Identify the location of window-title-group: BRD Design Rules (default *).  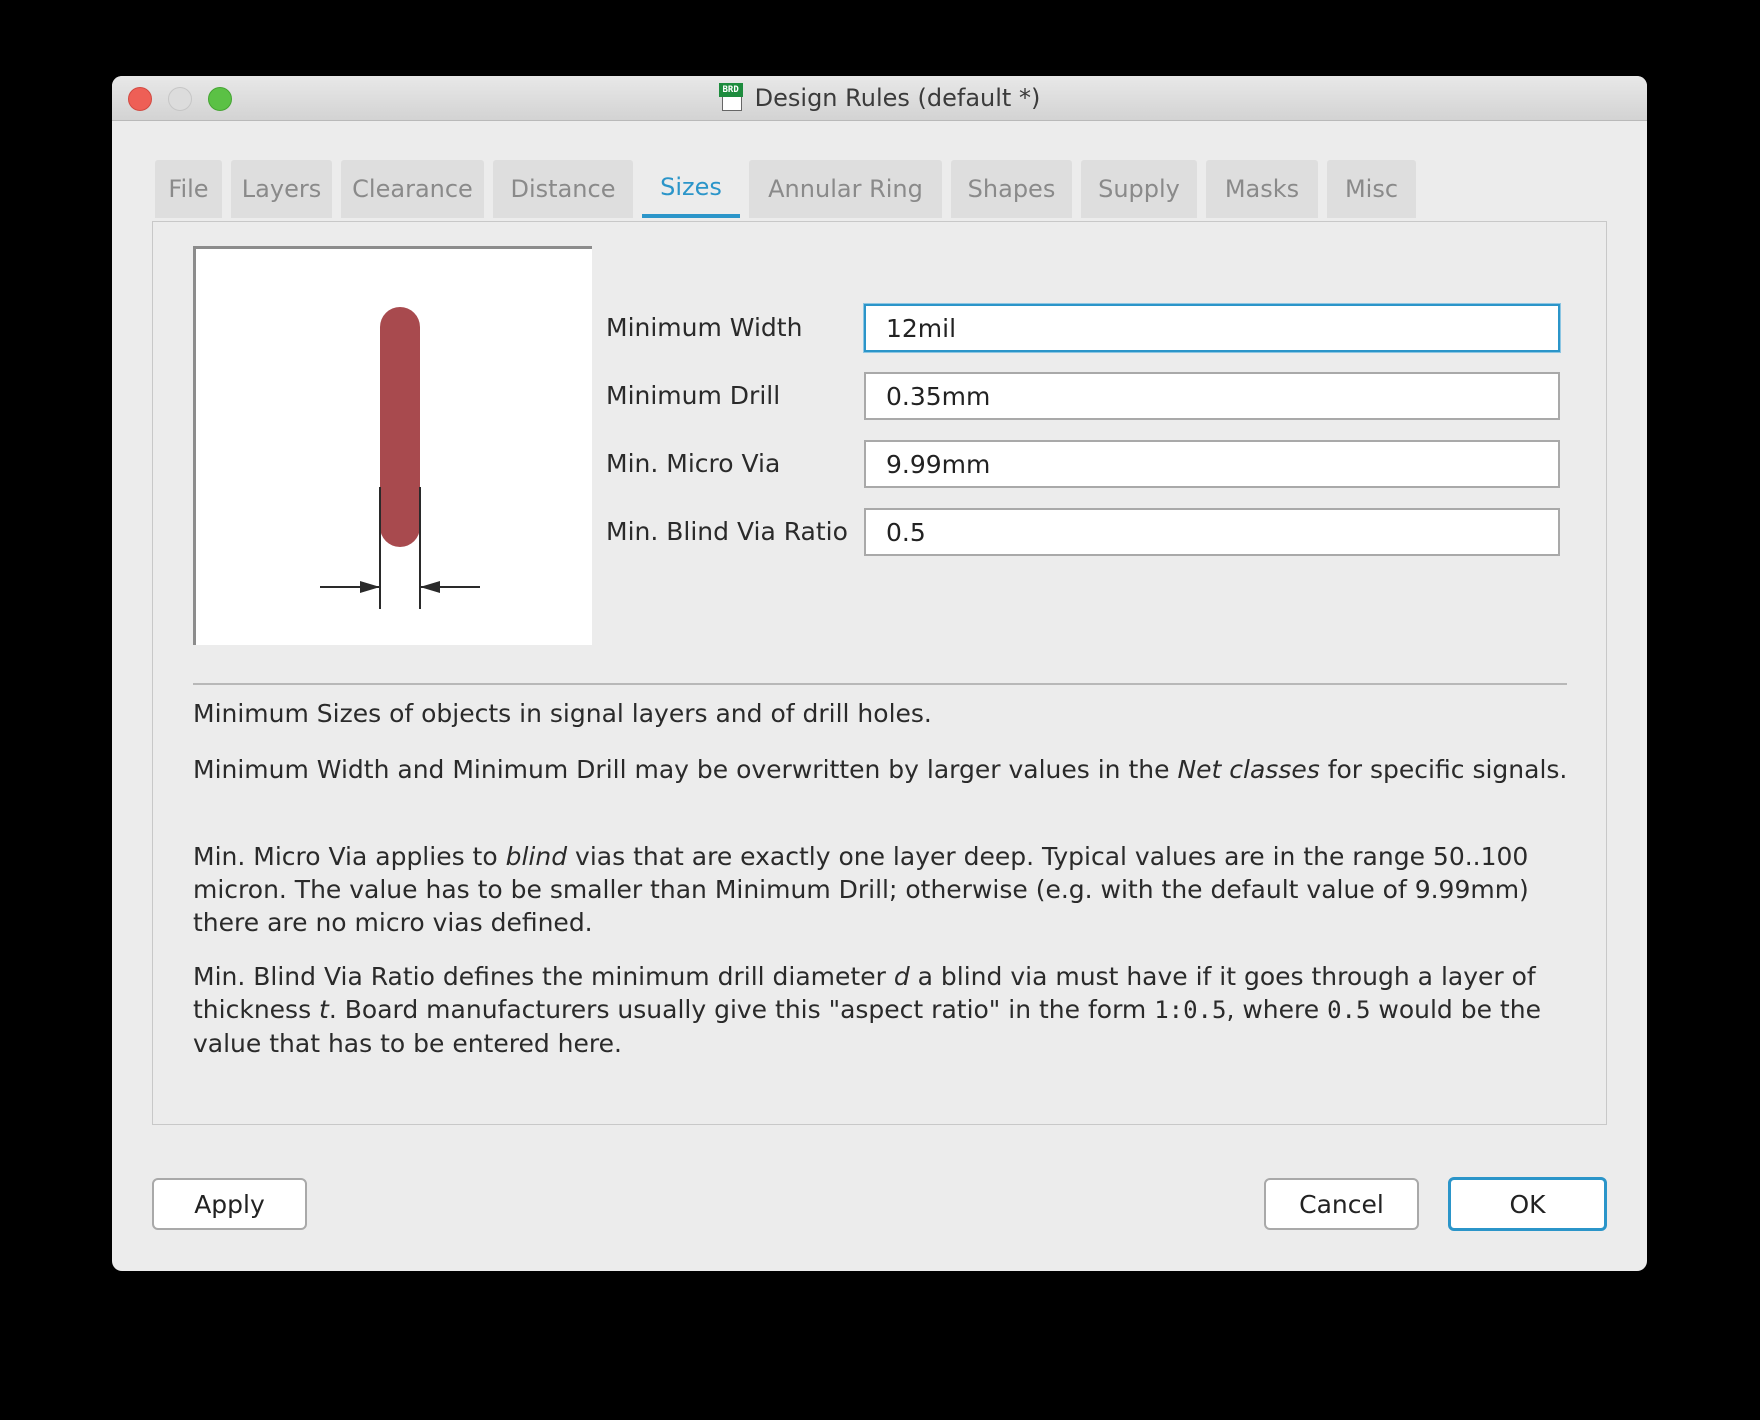
(879, 98).